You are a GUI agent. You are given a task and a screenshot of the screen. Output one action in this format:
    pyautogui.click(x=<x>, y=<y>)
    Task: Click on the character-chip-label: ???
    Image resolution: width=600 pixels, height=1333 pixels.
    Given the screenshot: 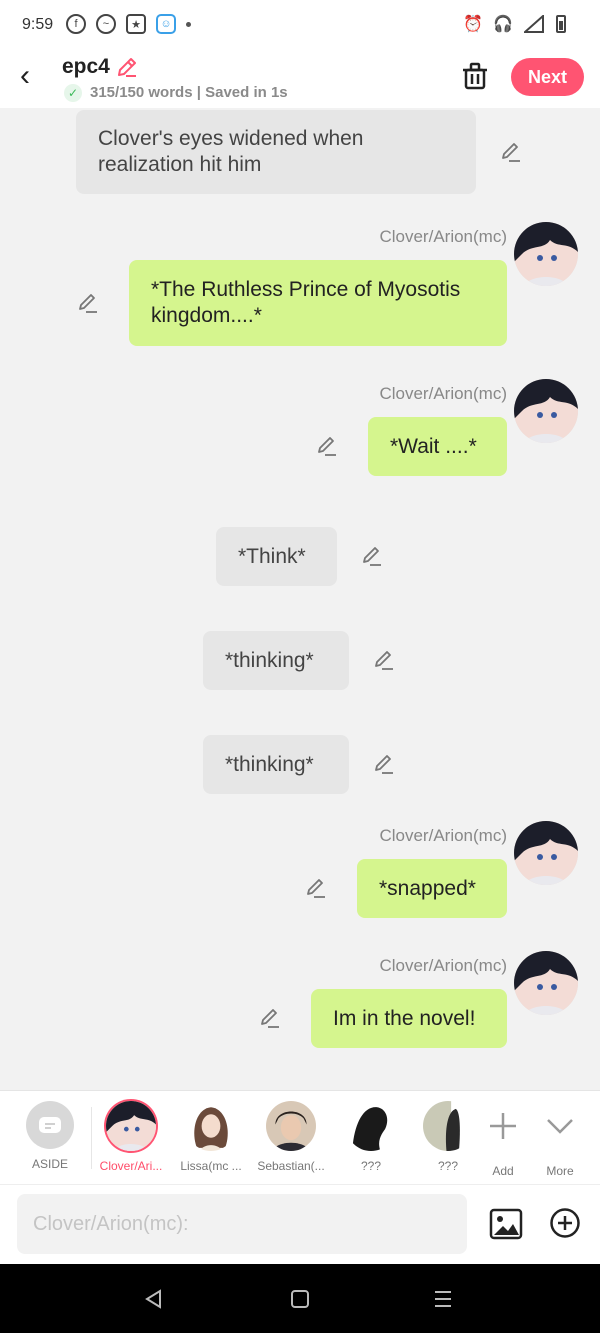 What is the action you would take?
    pyautogui.click(x=371, y=1166)
    